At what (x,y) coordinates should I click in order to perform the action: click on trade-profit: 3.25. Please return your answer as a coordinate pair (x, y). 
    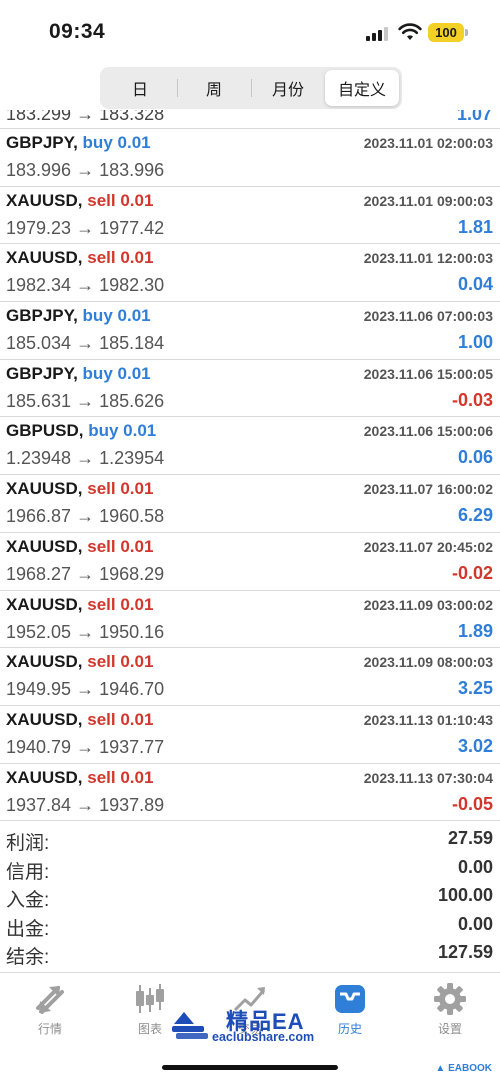
    Looking at the image, I should click on (475, 688).